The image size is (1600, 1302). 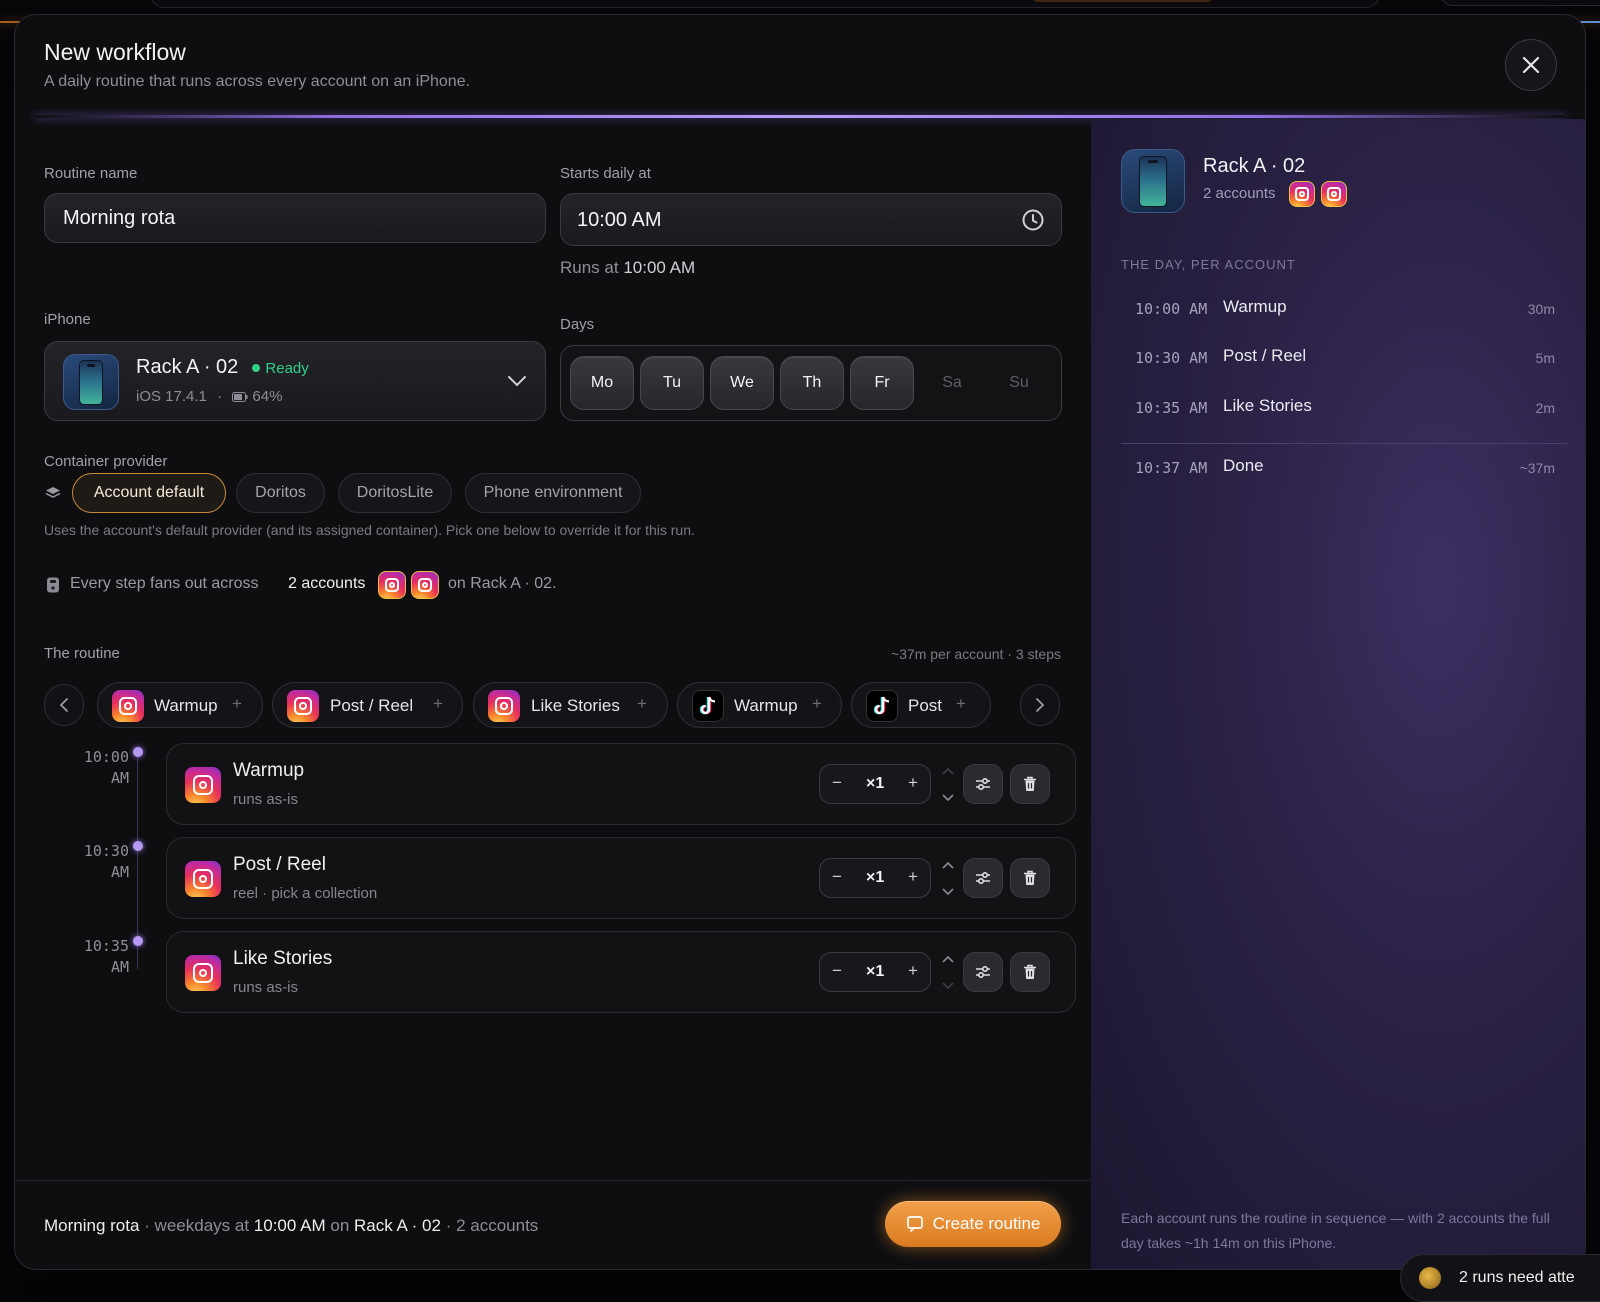 I want to click on palette-prev-button, so click(x=64, y=705).